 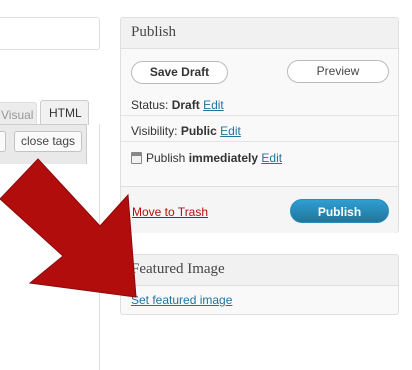 I want to click on visibility-value: Public, so click(x=198, y=131).